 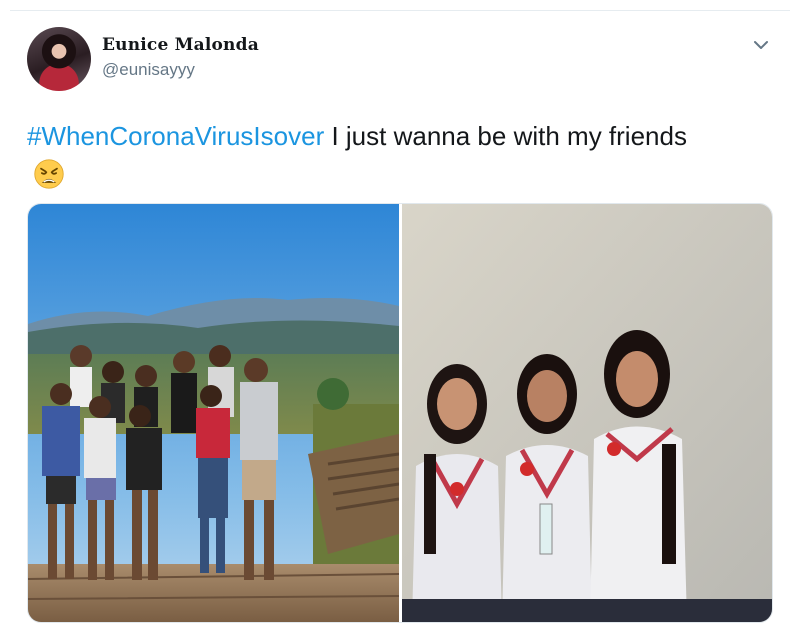 What do you see at coordinates (180, 45) in the screenshot?
I see `display-name: Eunice Malonda` at bounding box center [180, 45].